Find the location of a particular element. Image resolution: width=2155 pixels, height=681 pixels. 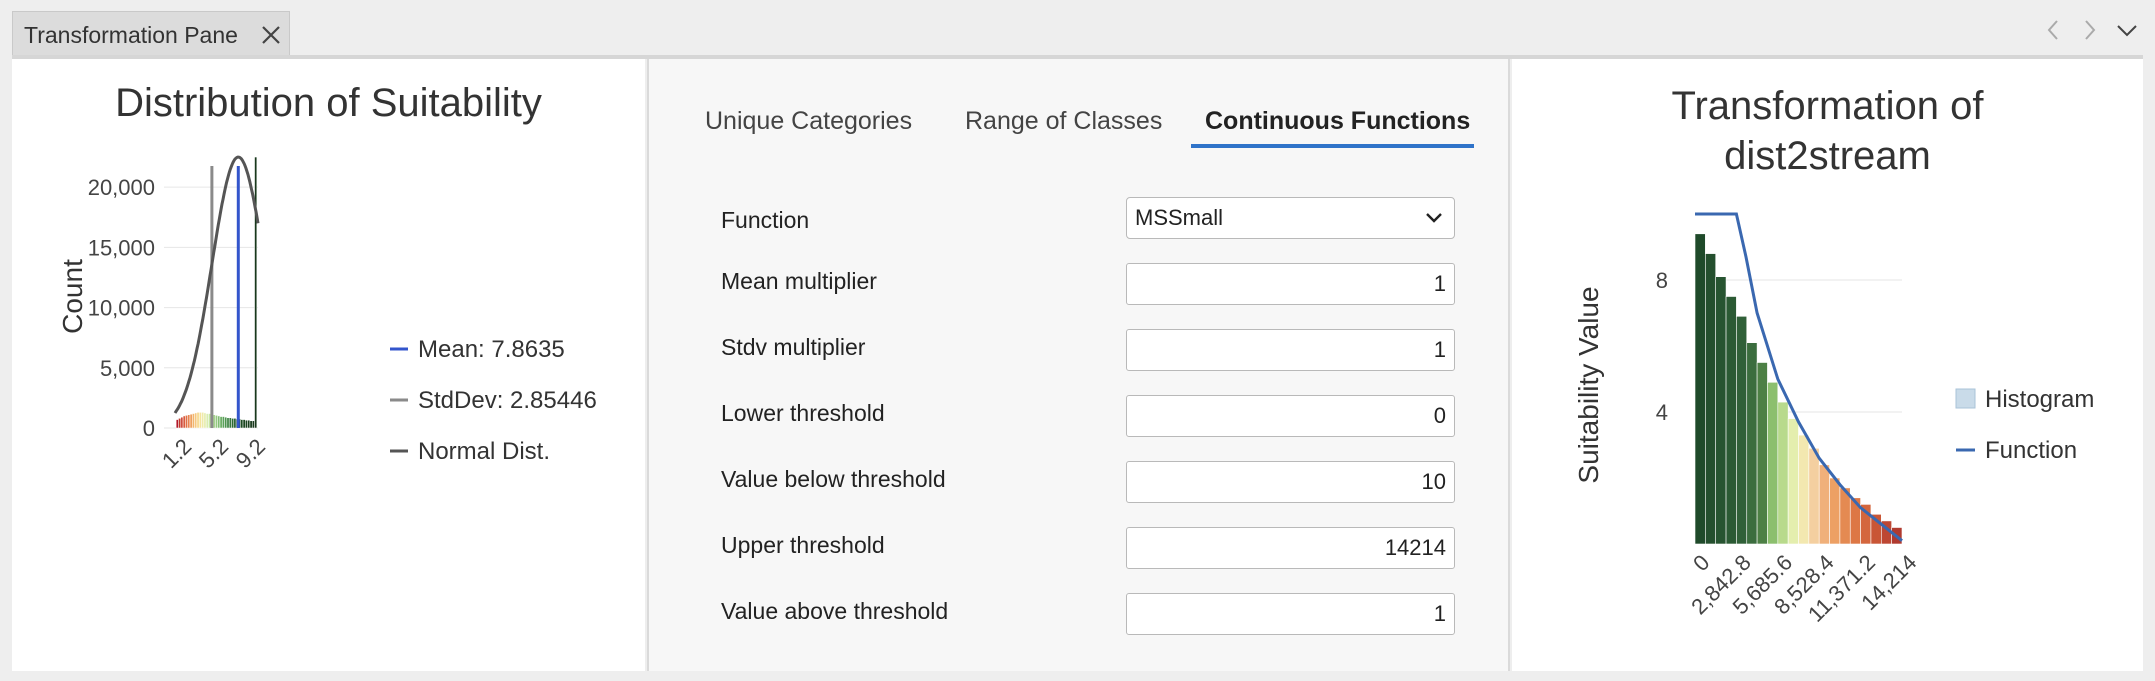

y-tick-label: 5,000 is located at coordinates (127, 368).